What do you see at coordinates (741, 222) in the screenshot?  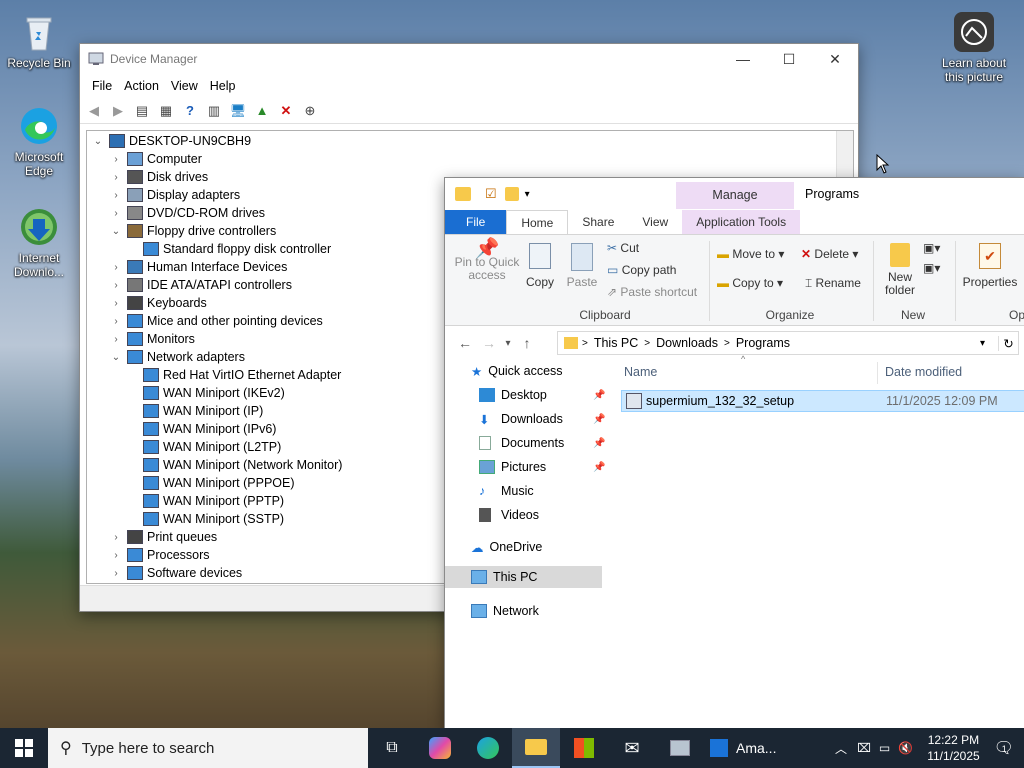 I see `tab-application-tools: Application Tools` at bounding box center [741, 222].